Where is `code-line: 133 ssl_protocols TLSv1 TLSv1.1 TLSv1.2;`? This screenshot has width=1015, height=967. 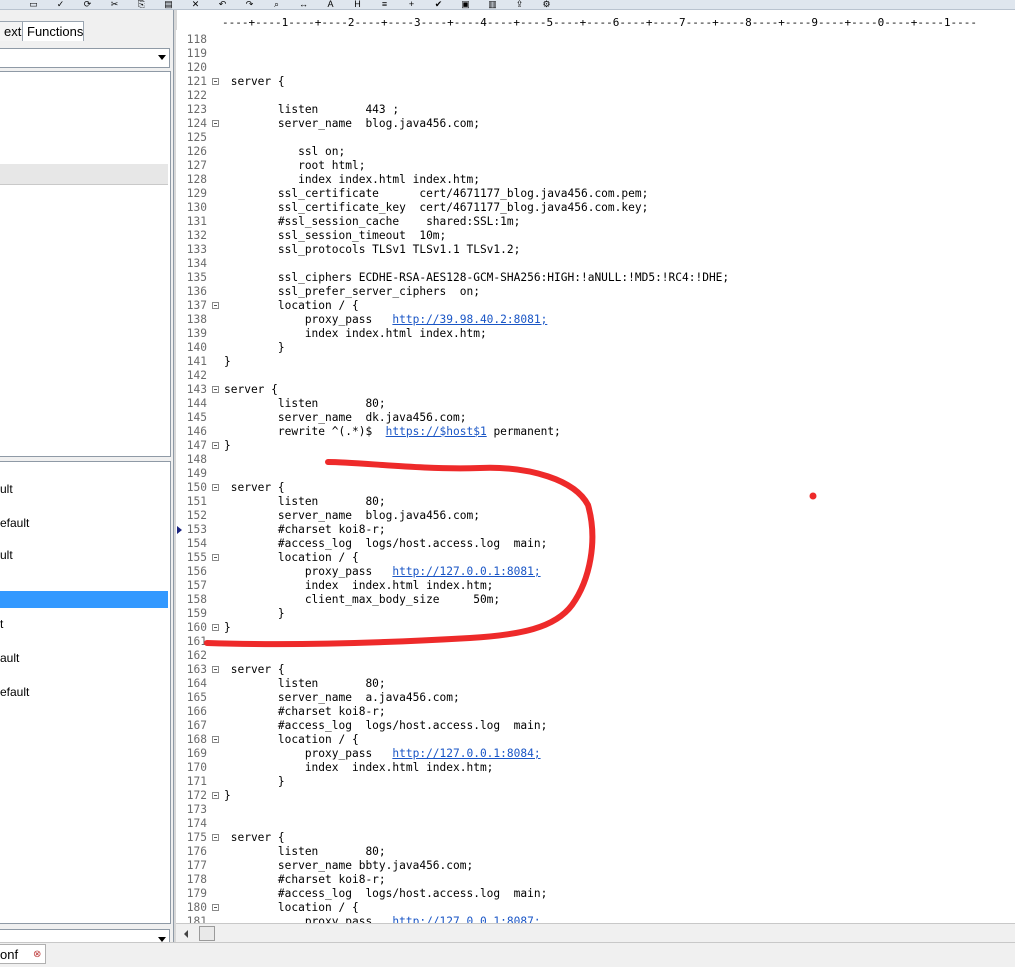
code-line: 133 ssl_protocols TLSv1 TLSv1.1 TLSv1.2; is located at coordinates (595, 250).